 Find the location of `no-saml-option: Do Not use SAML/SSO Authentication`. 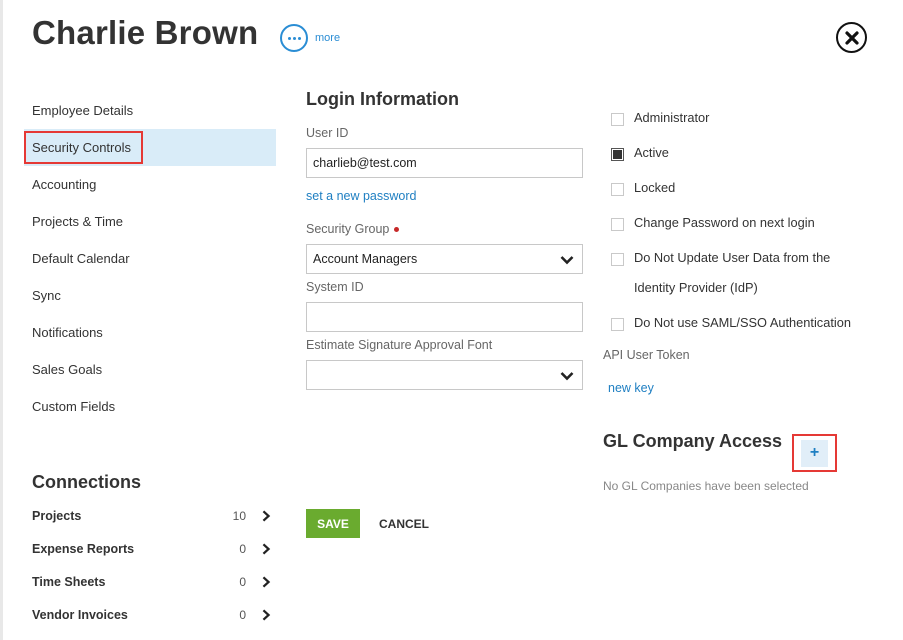

no-saml-option: Do Not use SAML/SSO Authentication is located at coordinates (731, 326).